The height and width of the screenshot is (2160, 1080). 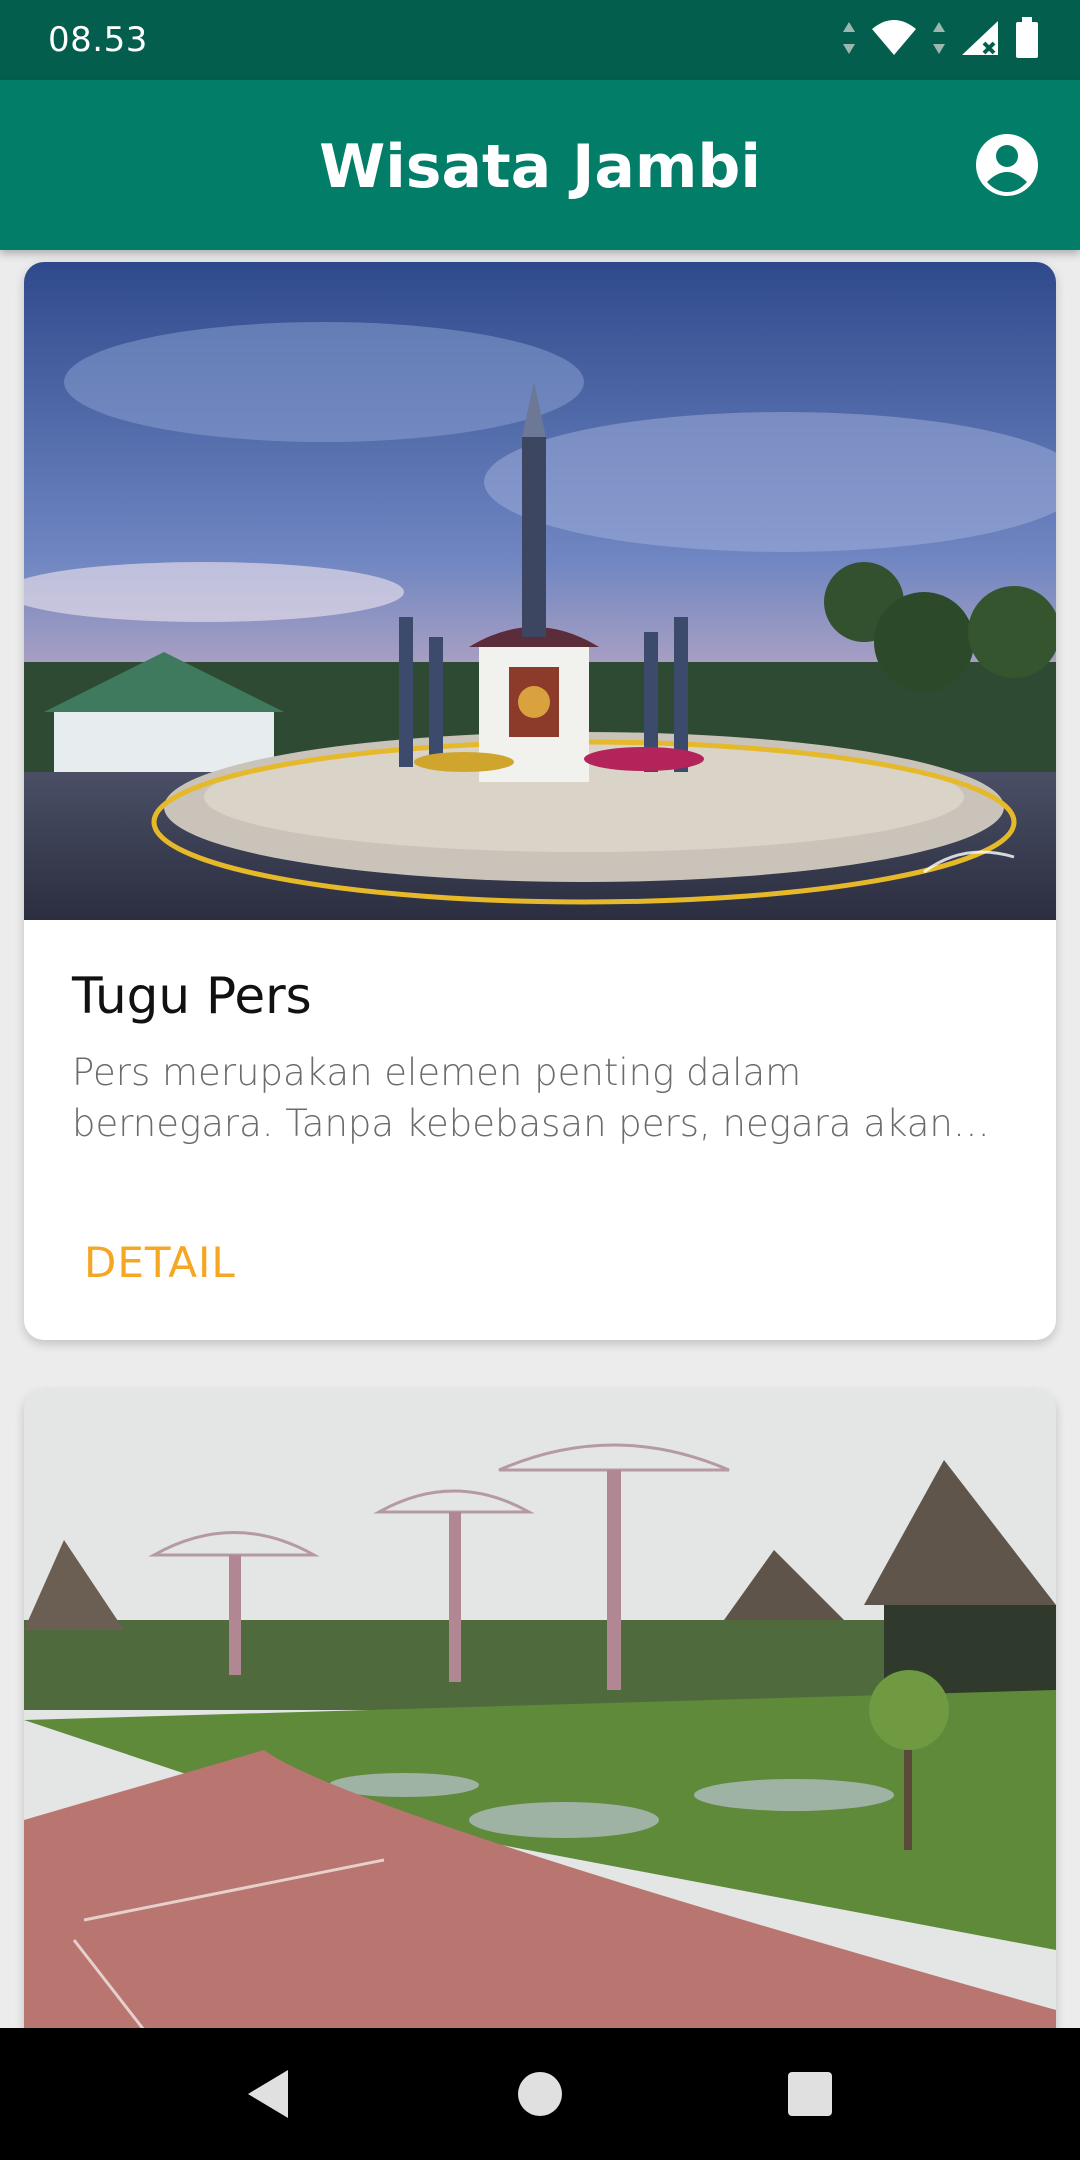 What do you see at coordinates (98, 40) in the screenshot?
I see `status-time: 08.53` at bounding box center [98, 40].